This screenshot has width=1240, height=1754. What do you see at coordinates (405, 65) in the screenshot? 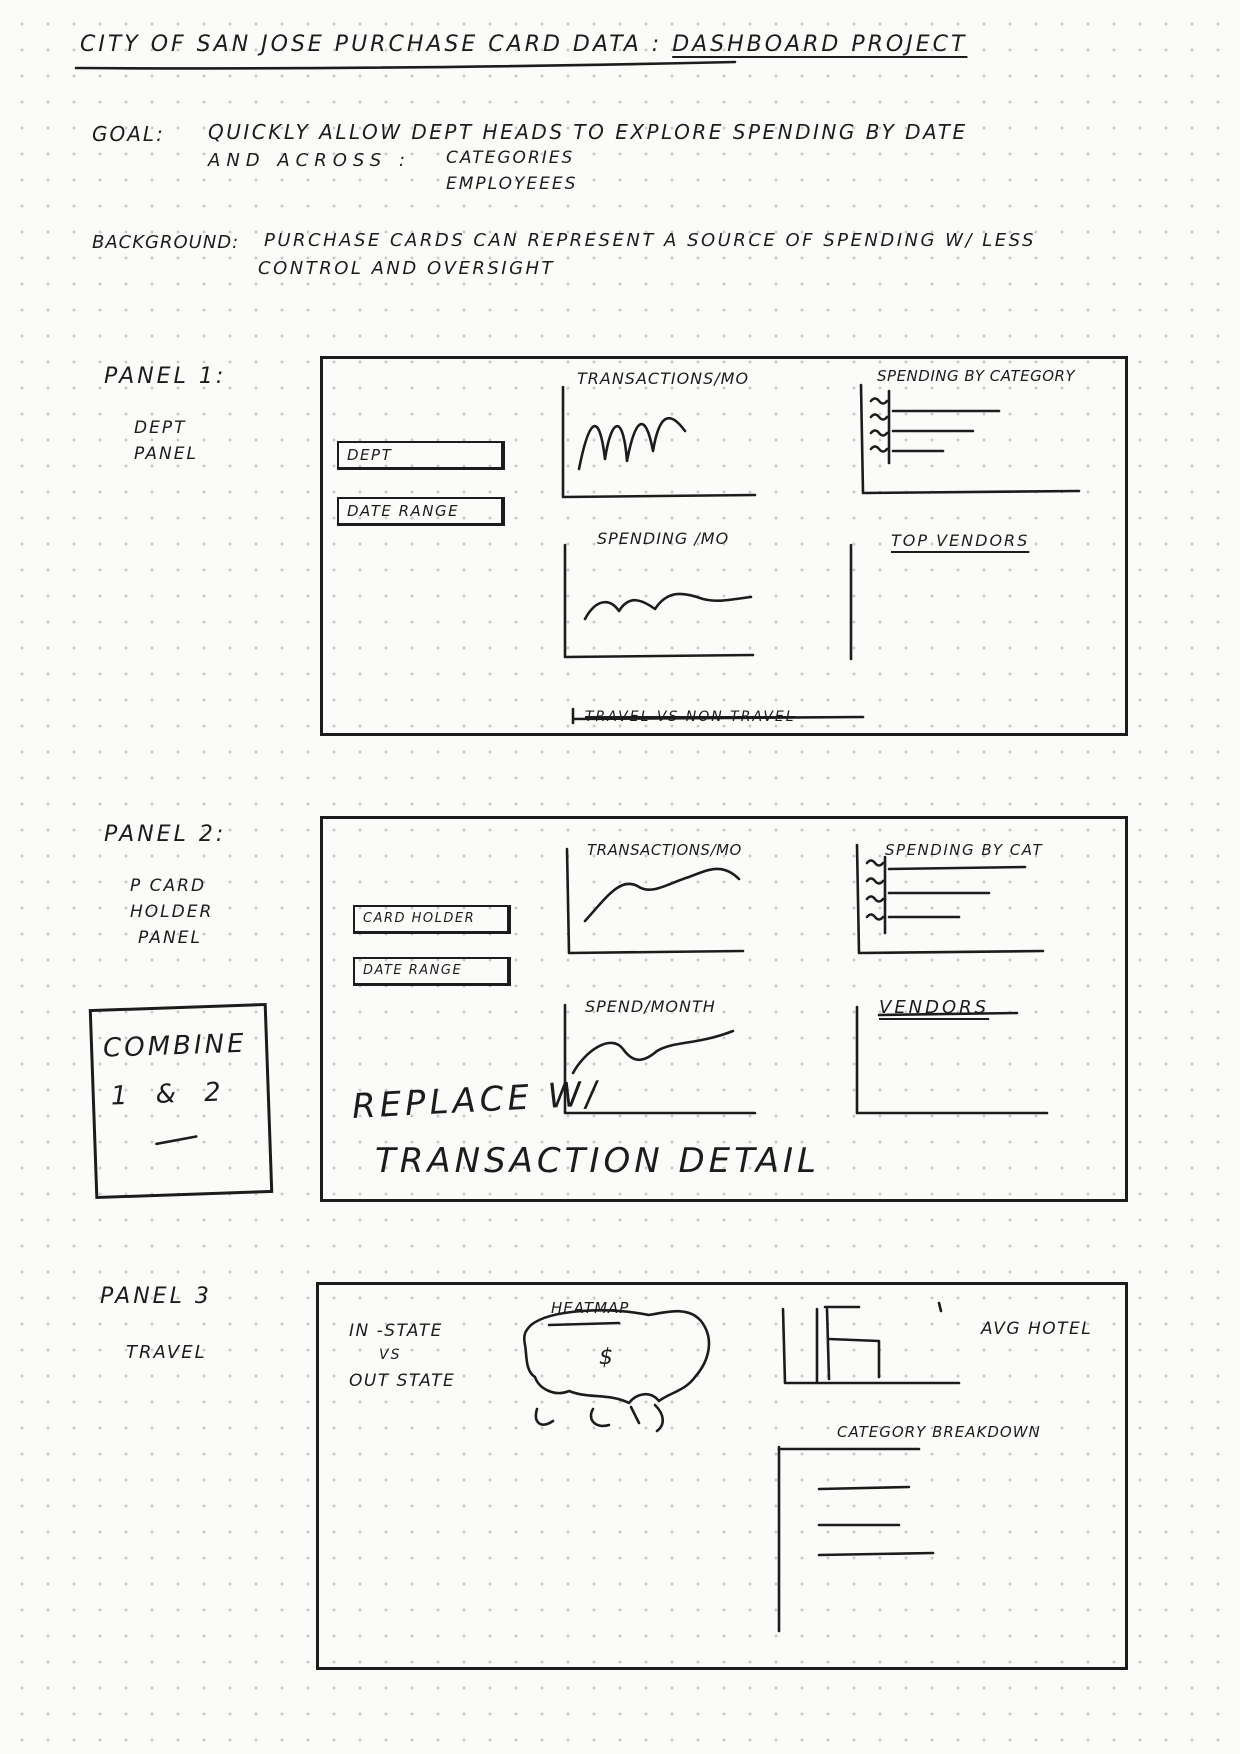
I see `title-underline` at bounding box center [405, 65].